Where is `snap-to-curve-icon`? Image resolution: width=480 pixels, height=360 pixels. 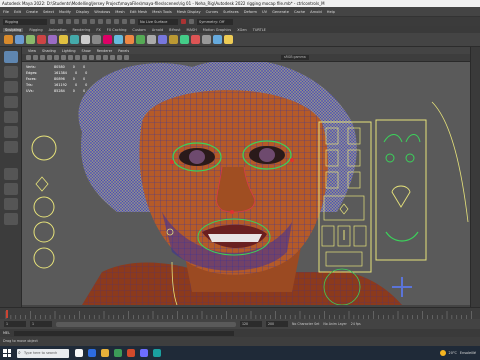 snap-to-curve-icon is located at coordinates (124, 21).